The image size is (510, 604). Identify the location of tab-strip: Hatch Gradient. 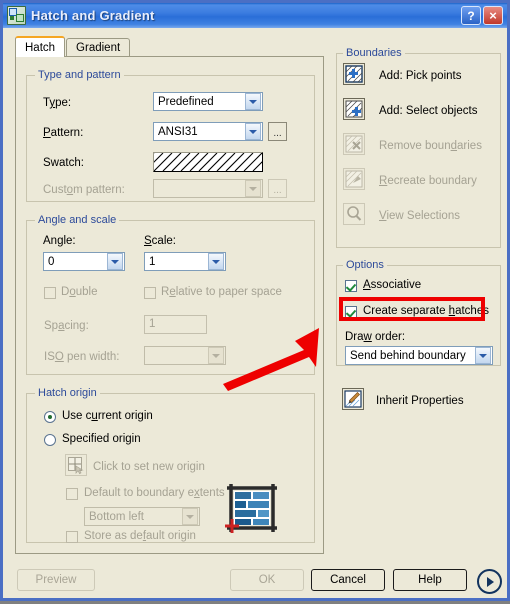
(73, 46).